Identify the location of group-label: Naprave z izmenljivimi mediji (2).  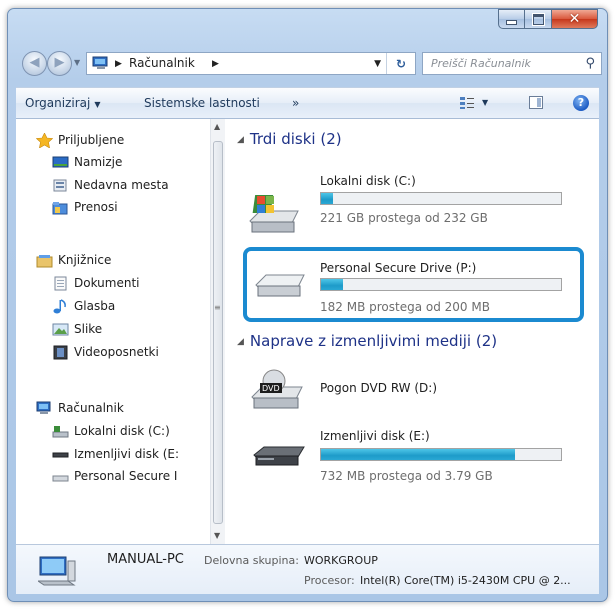
(373, 341).